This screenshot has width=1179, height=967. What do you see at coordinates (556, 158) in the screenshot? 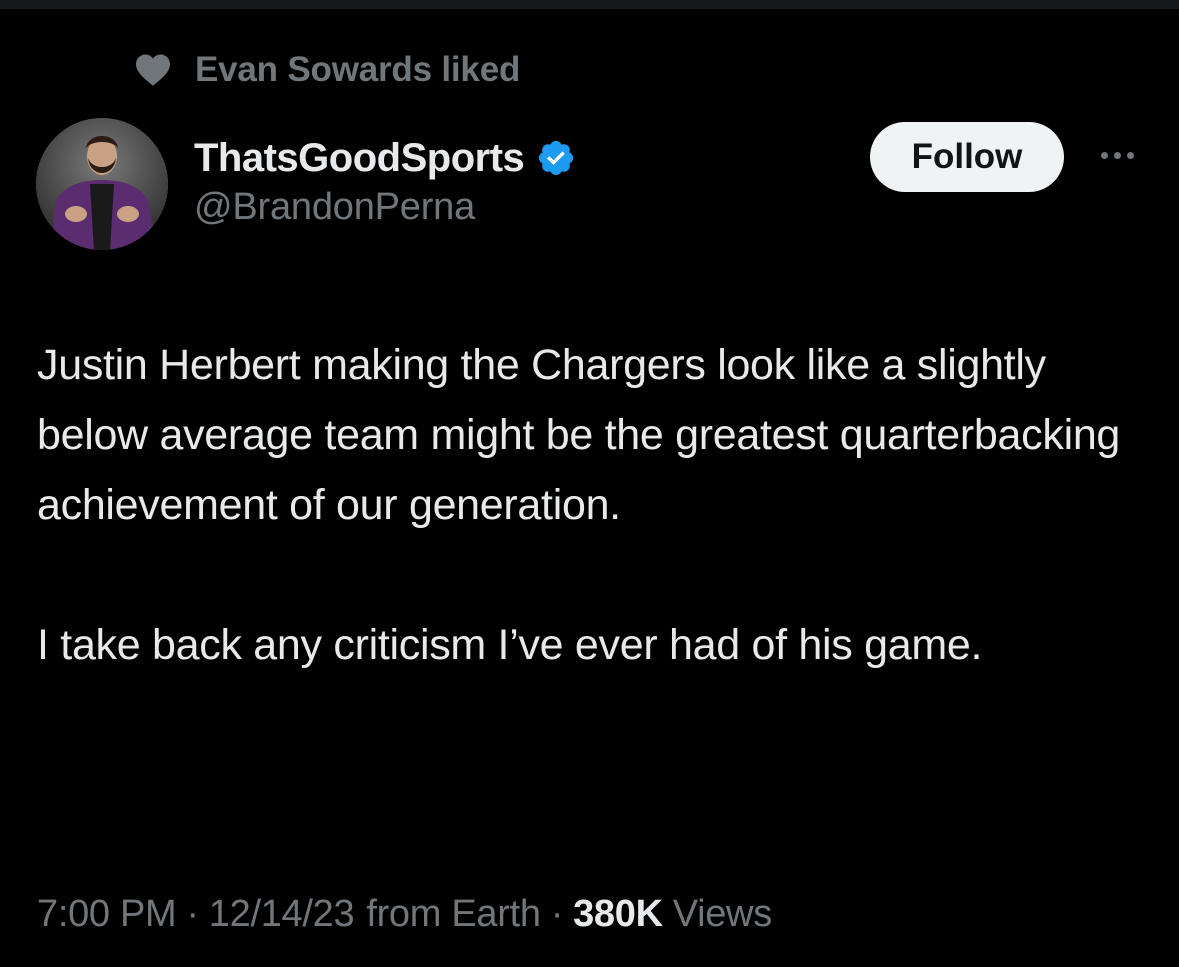
I see `verified-badge-icon` at bounding box center [556, 158].